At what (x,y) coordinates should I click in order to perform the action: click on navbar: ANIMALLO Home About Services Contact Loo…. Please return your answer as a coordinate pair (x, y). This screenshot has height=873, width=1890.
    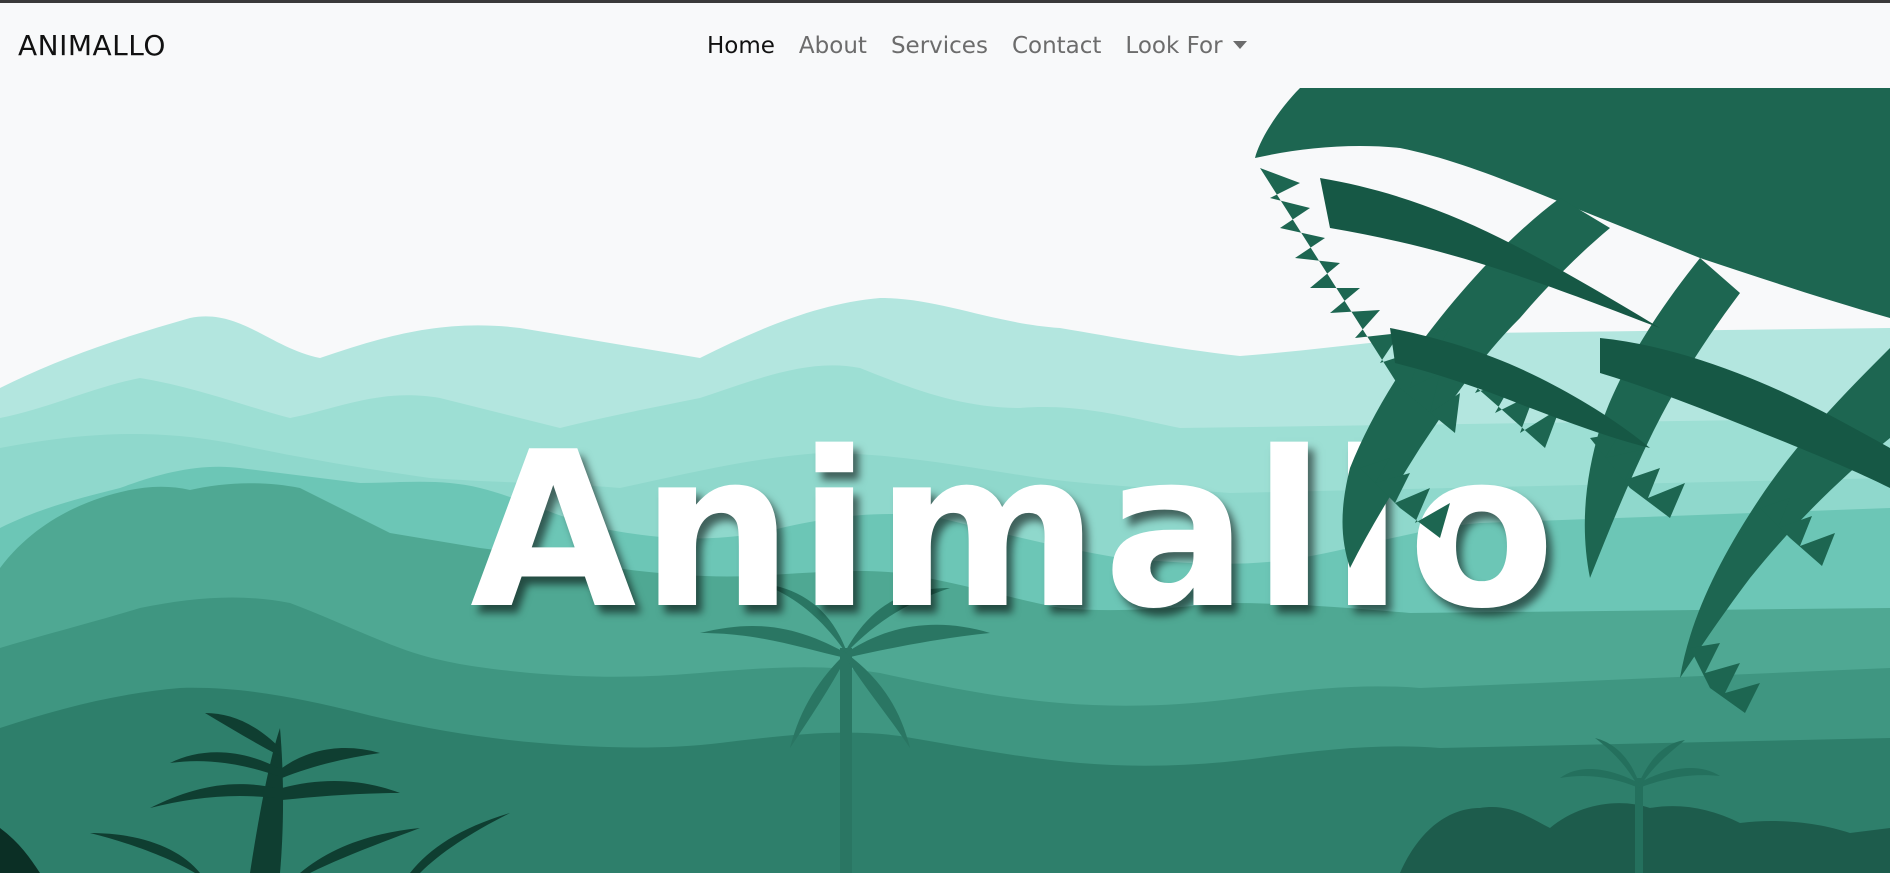
    Looking at the image, I should click on (945, 45).